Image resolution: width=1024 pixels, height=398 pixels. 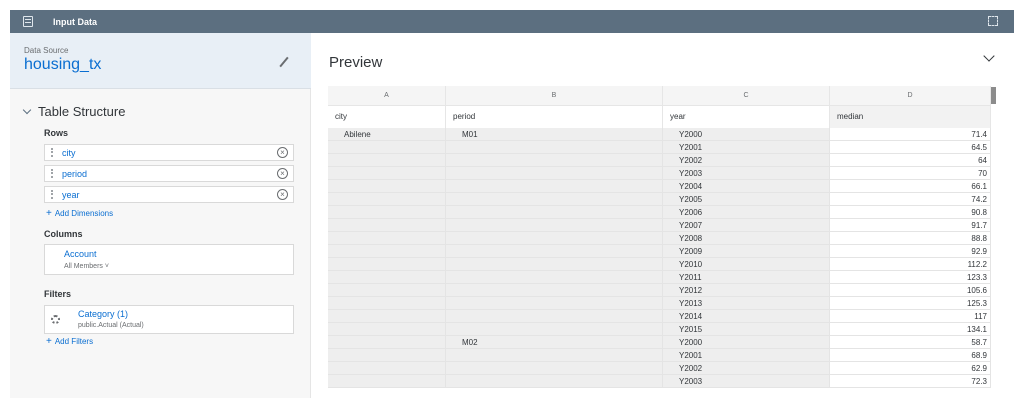 What do you see at coordinates (746, 264) in the screenshot?
I see `table-cell: Y2010` at bounding box center [746, 264].